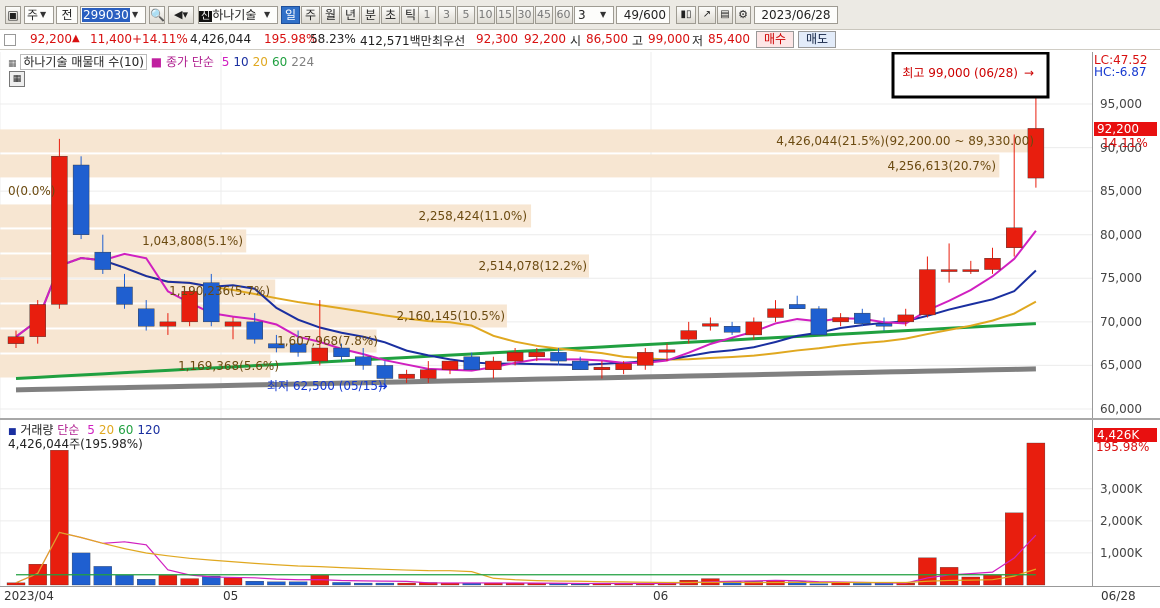  Describe the element at coordinates (775, 39) in the screenshot. I see `buy-button: 매수` at that location.